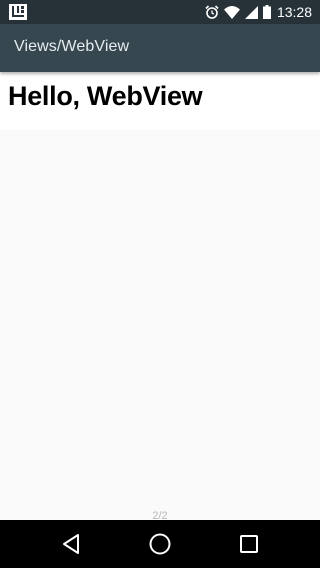 This screenshot has height=568, width=320. What do you see at coordinates (294, 12) in the screenshot?
I see `status-time: 13:28` at bounding box center [294, 12].